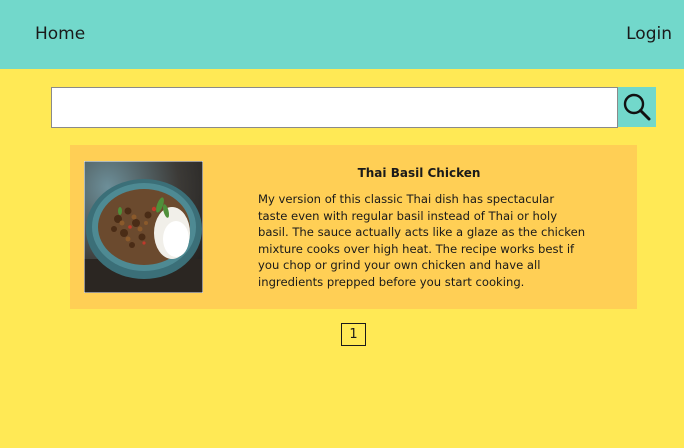 Image resolution: width=684 pixels, height=448 pixels. What do you see at coordinates (649, 34) in the screenshot?
I see `nav-login-link: Login` at bounding box center [649, 34].